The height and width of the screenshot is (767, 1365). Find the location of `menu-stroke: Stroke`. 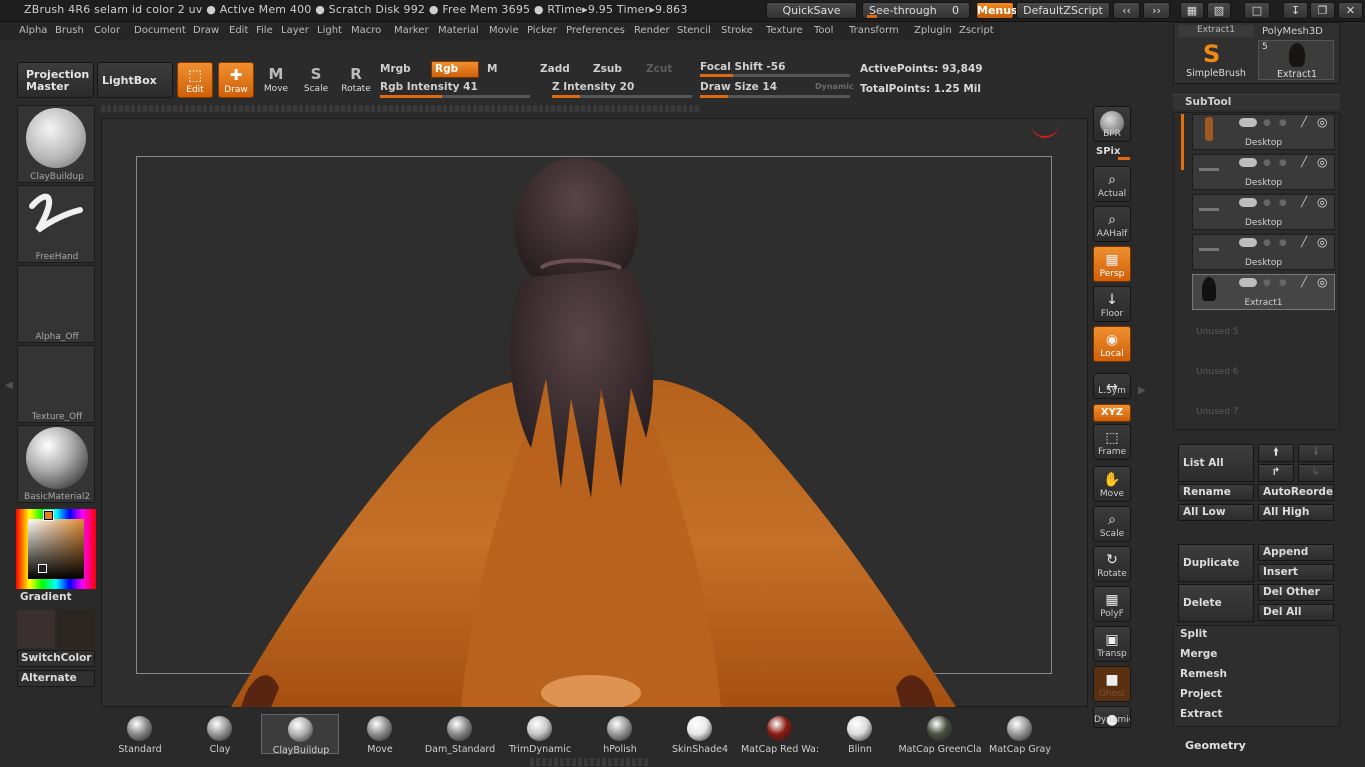

menu-stroke: Stroke is located at coordinates (737, 30).